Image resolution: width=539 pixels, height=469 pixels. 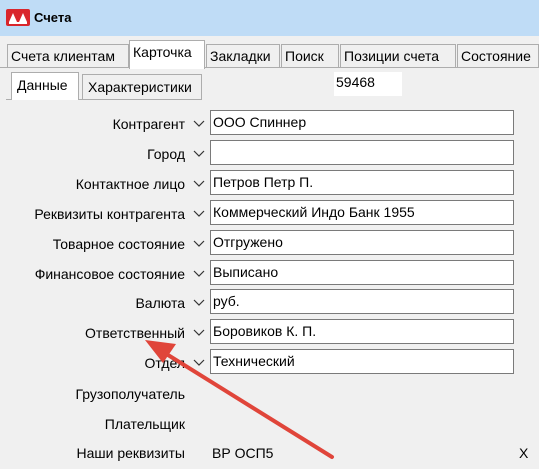 What do you see at coordinates (362, 122) in the screenshot?
I see `counterparty-field: ООО Спиннер` at bounding box center [362, 122].